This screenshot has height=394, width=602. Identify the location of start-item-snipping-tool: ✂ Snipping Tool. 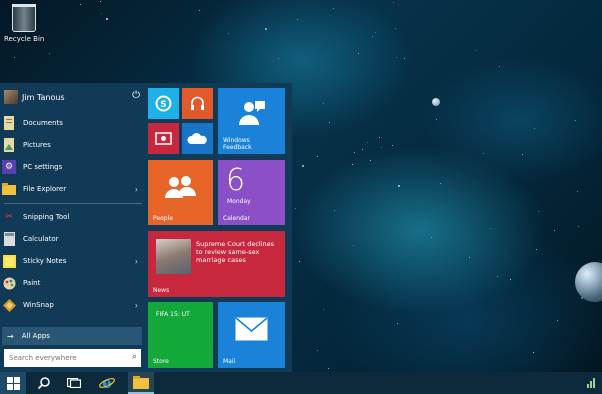
(72, 217).